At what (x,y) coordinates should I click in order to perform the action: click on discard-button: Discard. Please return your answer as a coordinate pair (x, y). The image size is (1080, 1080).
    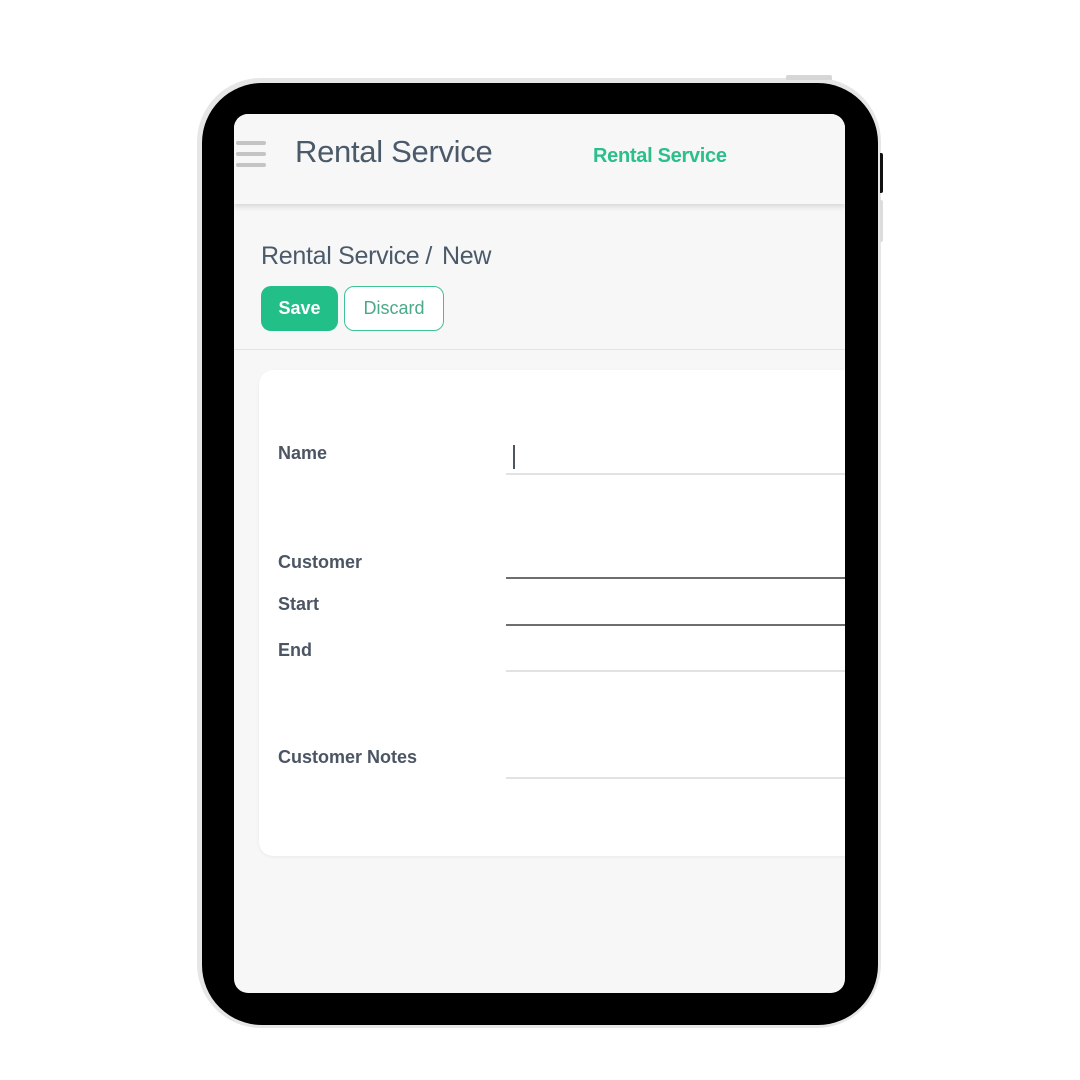
    Looking at the image, I should click on (394, 308).